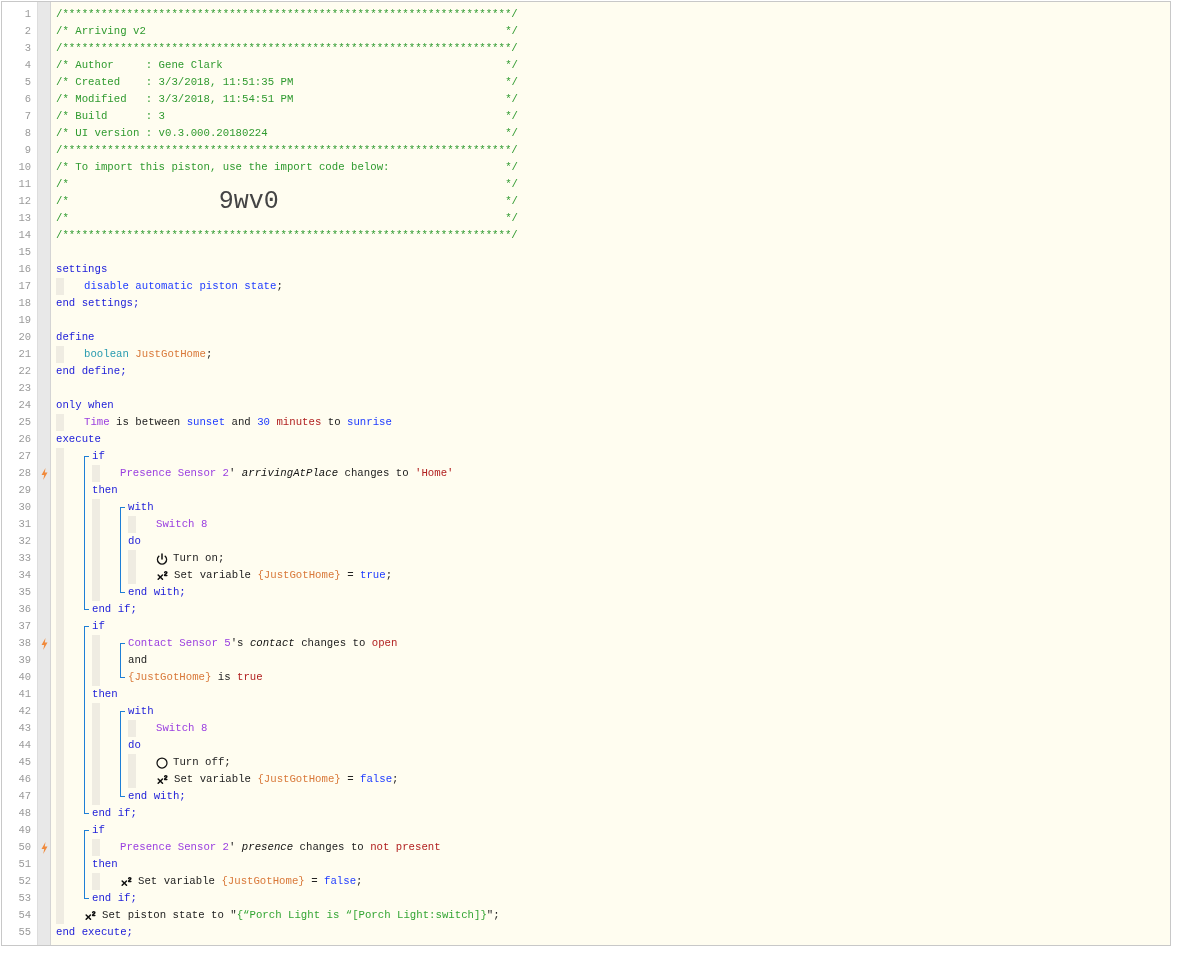 This screenshot has height=964, width=1178. I want to click on line-number: 51, so click(24, 864).